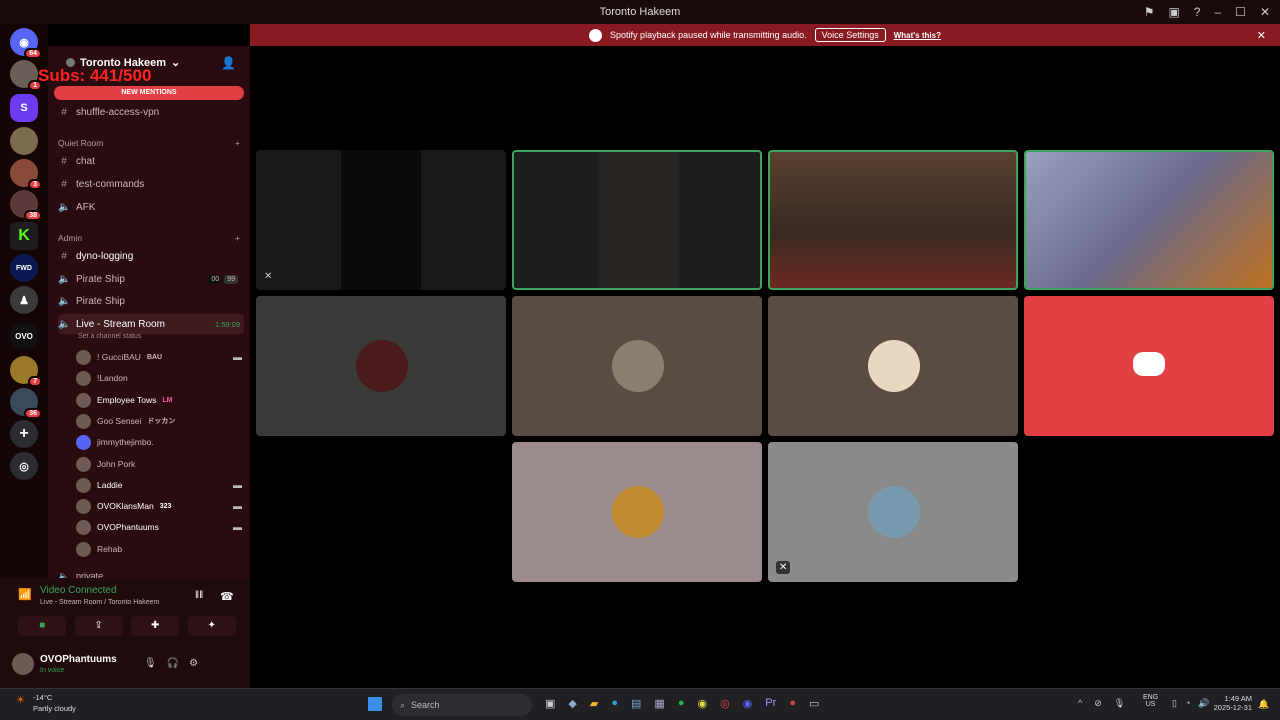  What do you see at coordinates (725, 703) in the screenshot?
I see `chrome-icon: ◎` at bounding box center [725, 703].